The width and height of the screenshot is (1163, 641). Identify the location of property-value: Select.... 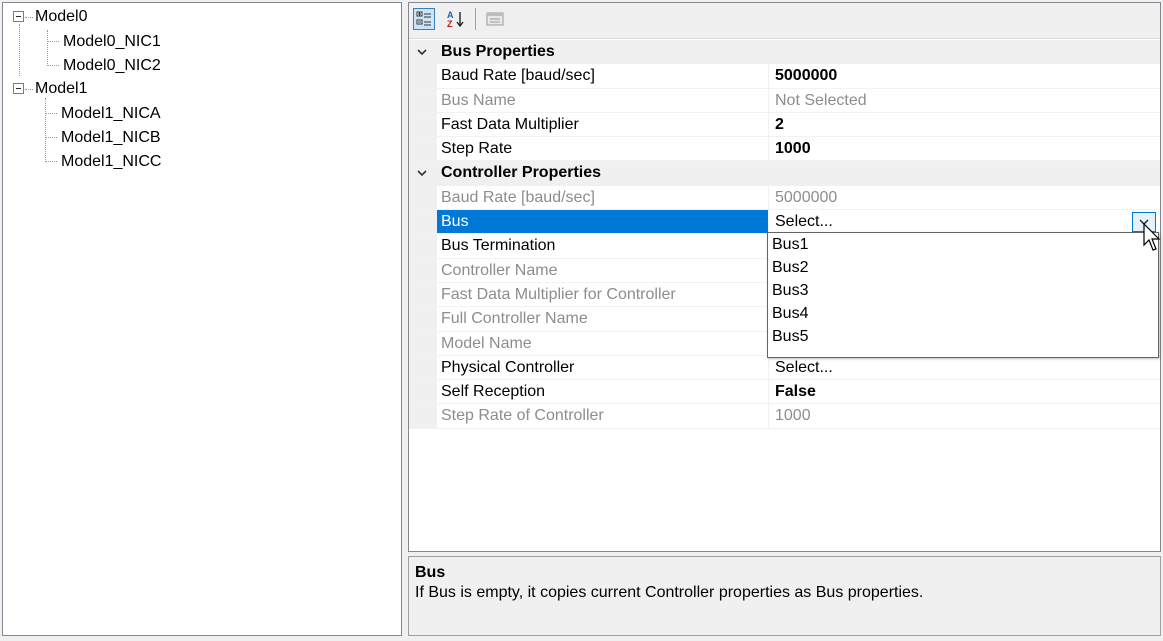
(965, 367).